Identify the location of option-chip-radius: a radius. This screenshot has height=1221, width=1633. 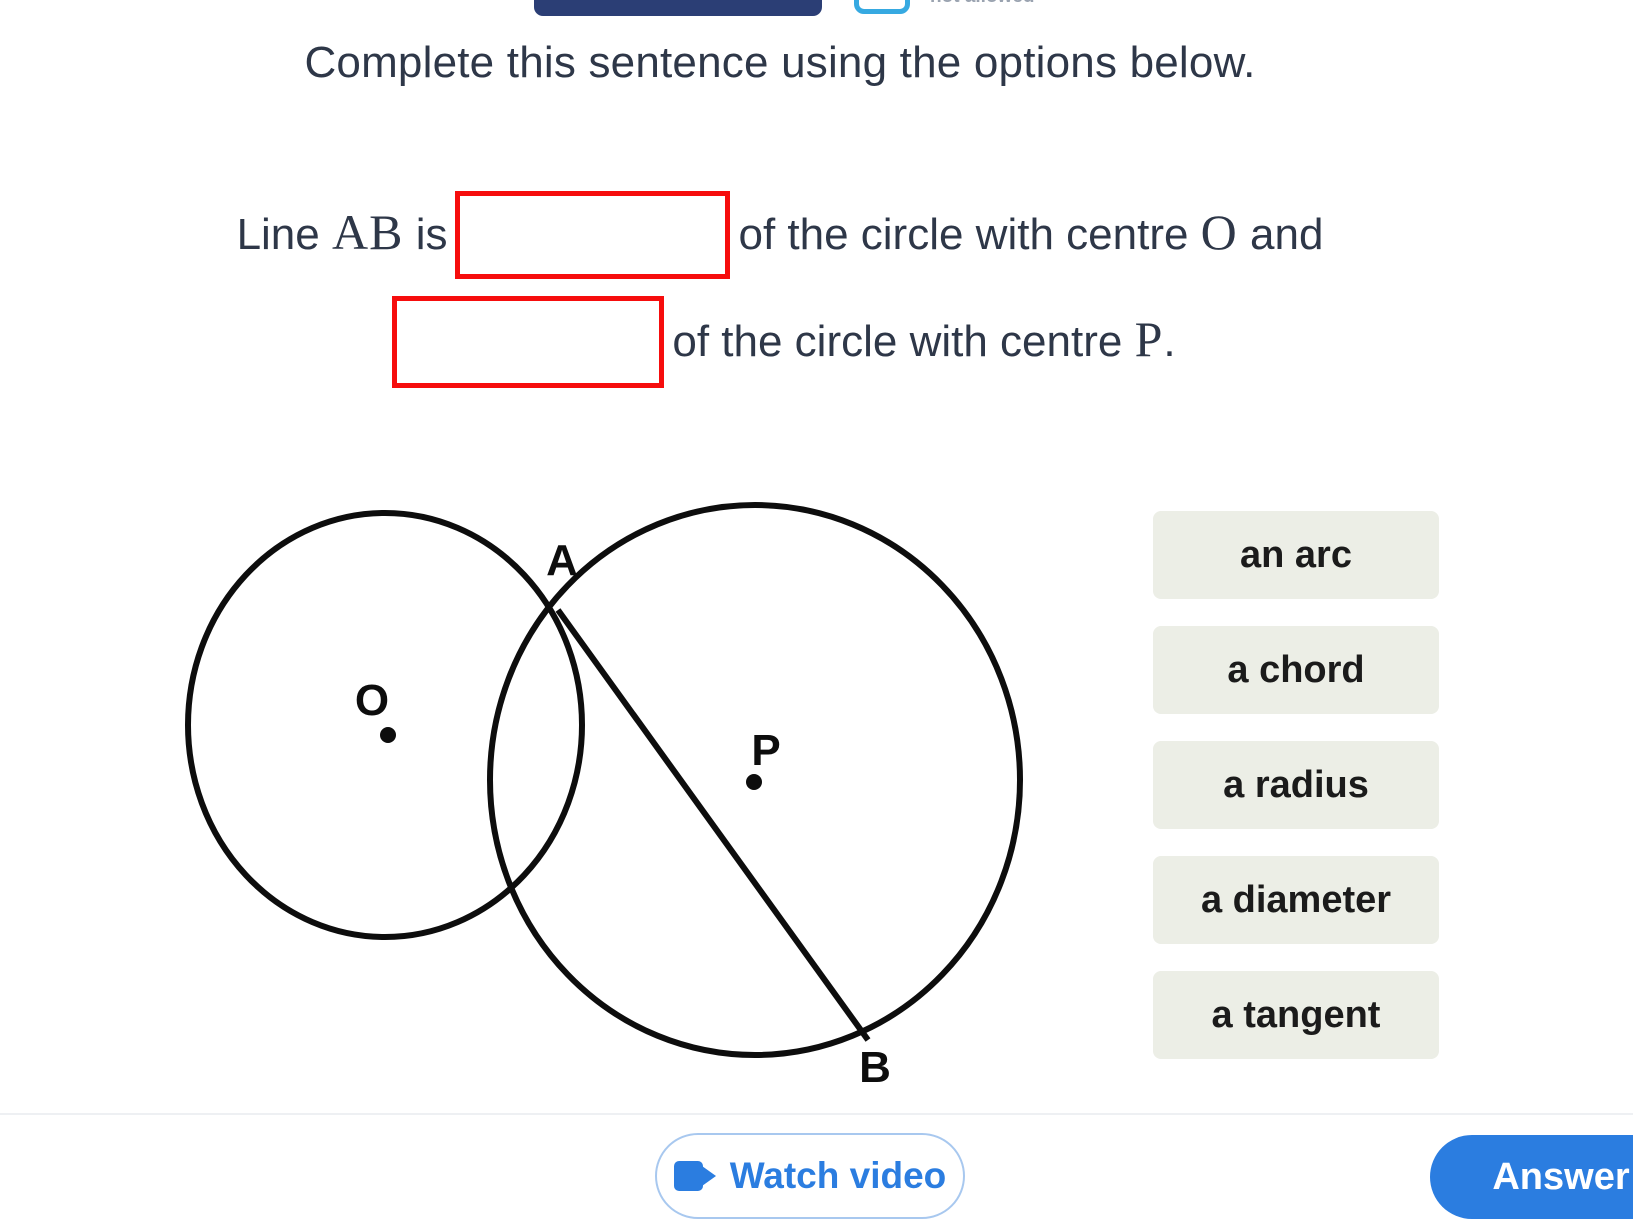
(1296, 785).